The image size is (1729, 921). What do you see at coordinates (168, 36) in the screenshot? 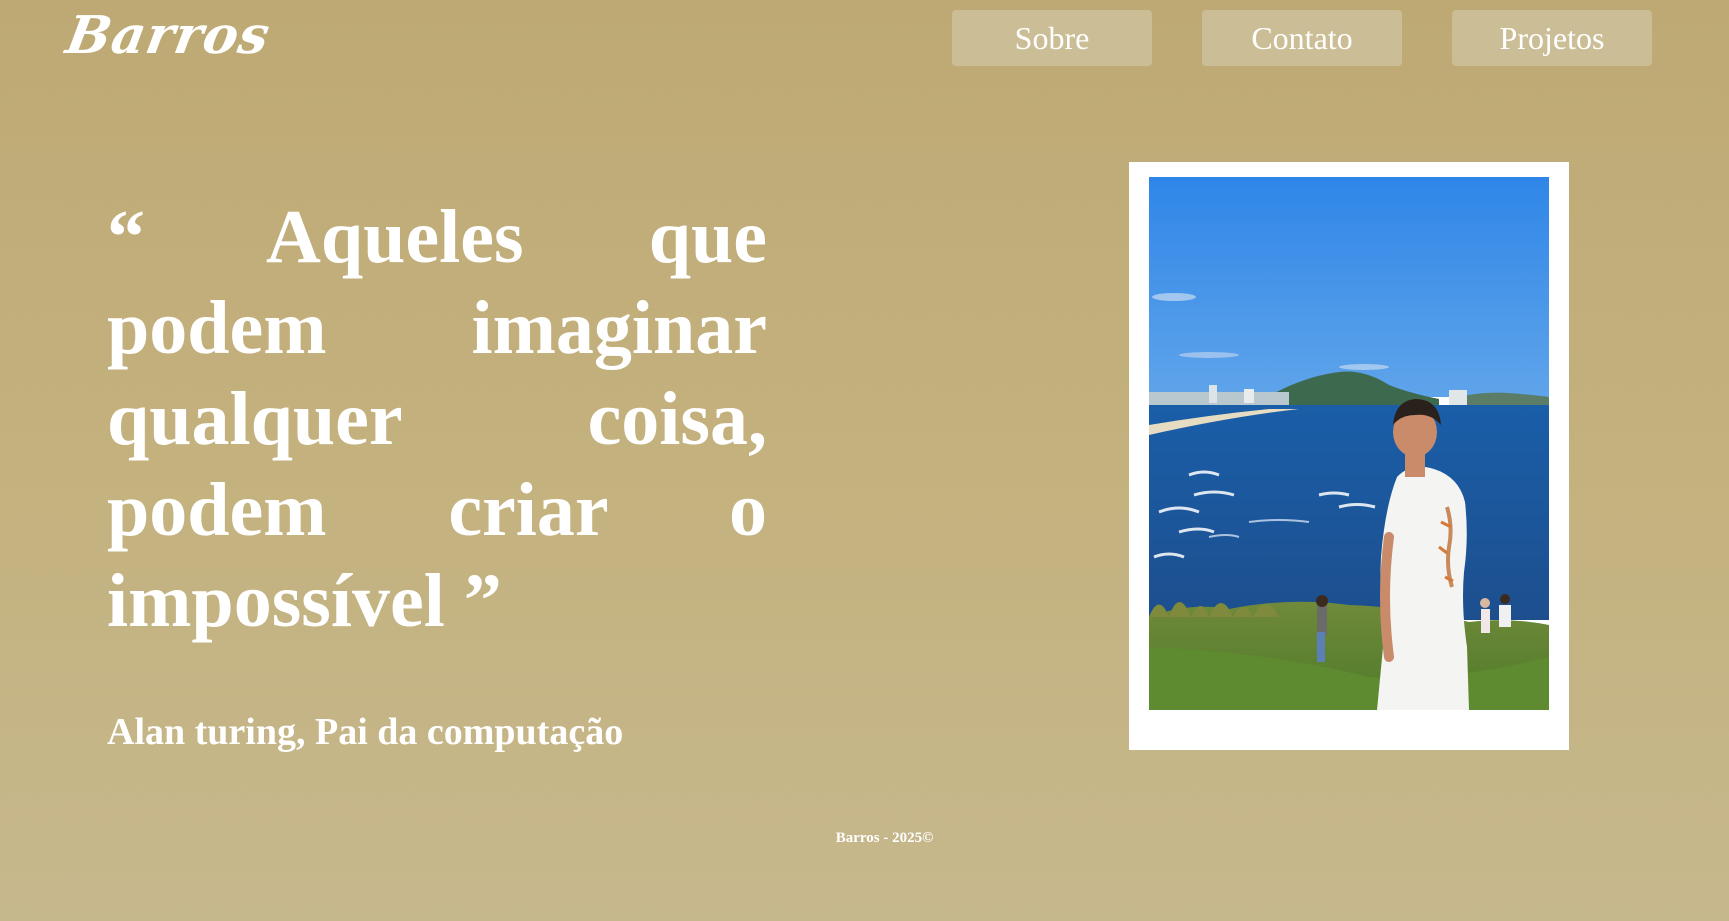
I see `site-logo: Barros` at bounding box center [168, 36].